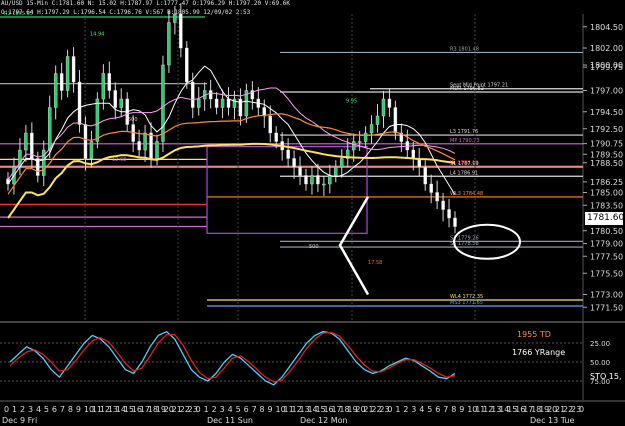 This screenshot has height=426, width=625. I want to click on chart-annotation: 9.95, so click(351, 101).